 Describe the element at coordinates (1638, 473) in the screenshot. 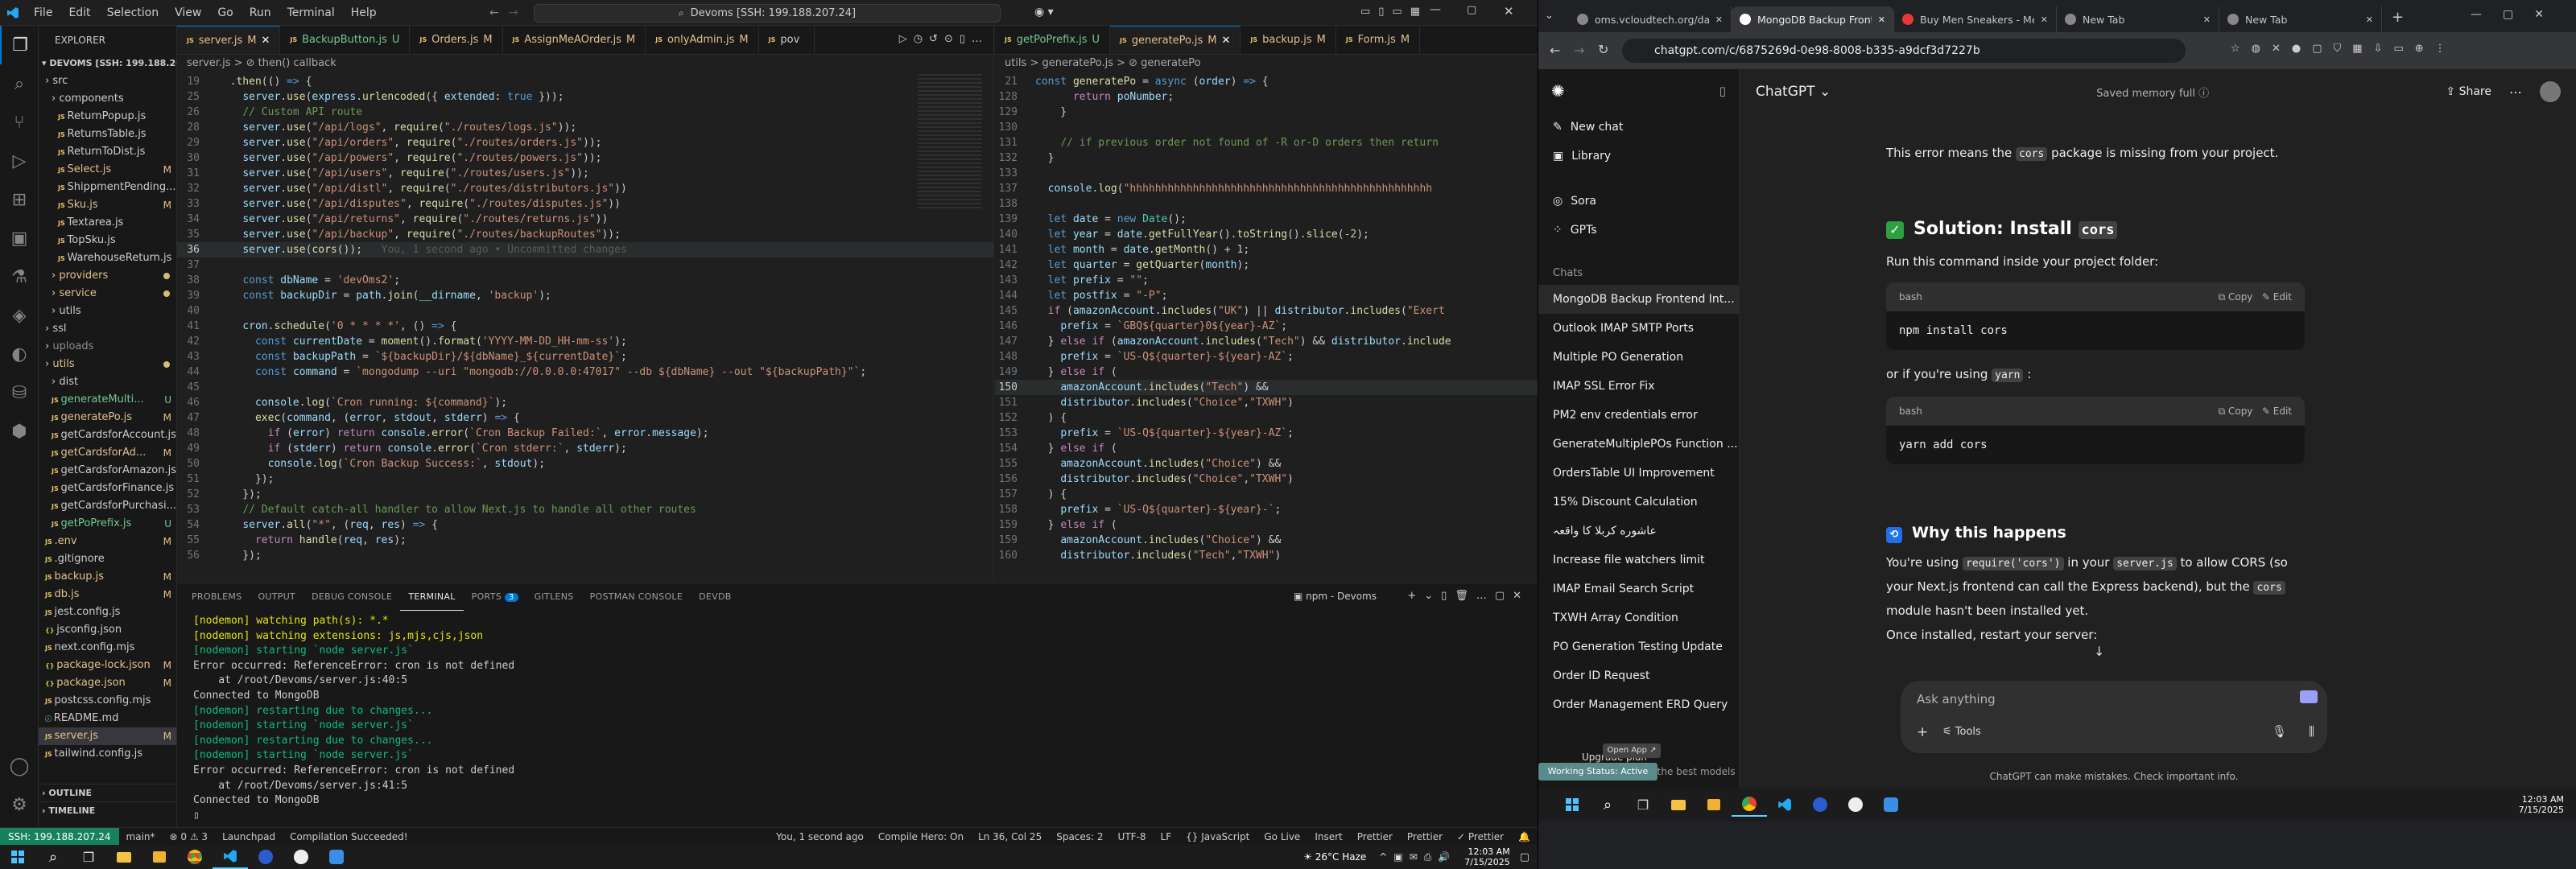

I see `chat-history-item: OrdersTable UI Improvement` at that location.